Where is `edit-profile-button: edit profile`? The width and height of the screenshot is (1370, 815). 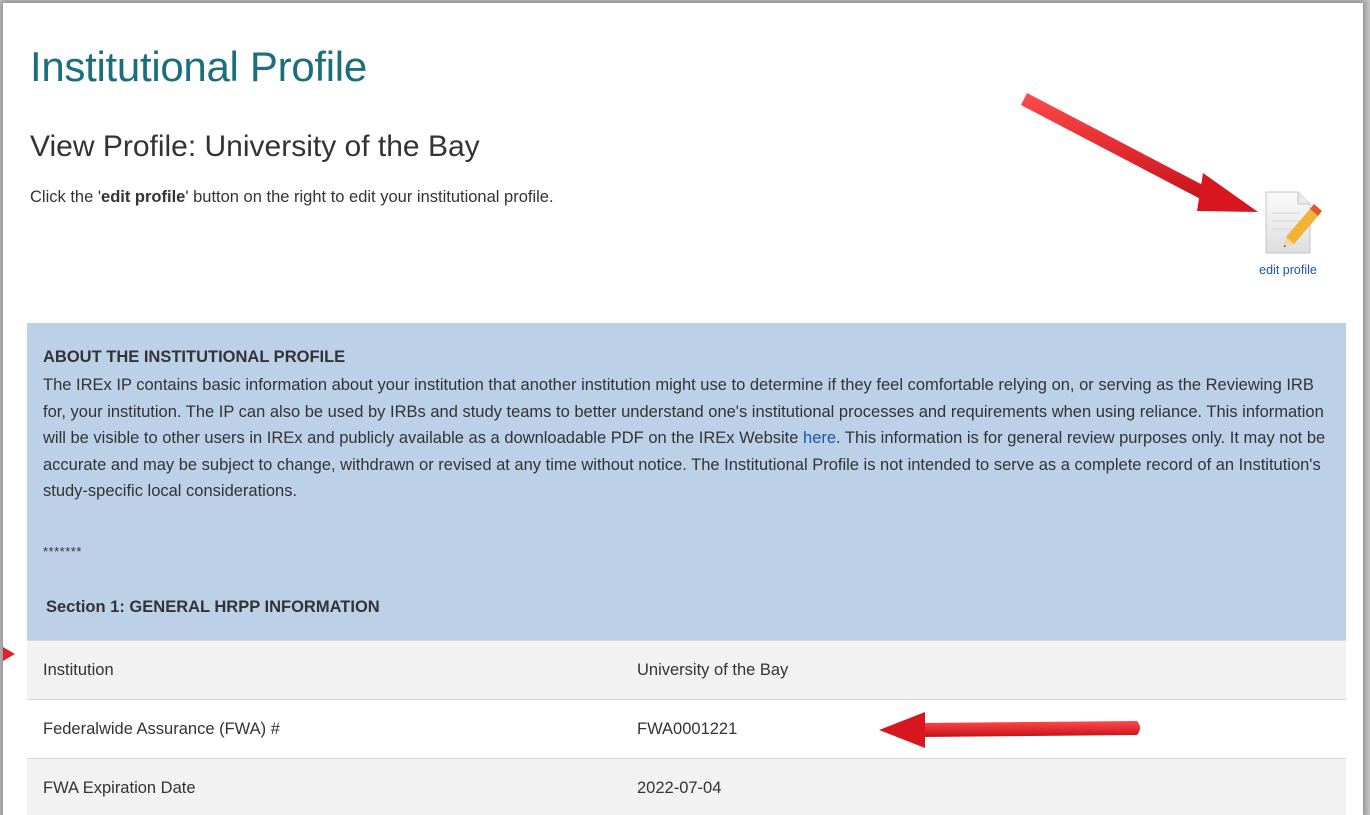 edit-profile-button: edit profile is located at coordinates (1288, 236).